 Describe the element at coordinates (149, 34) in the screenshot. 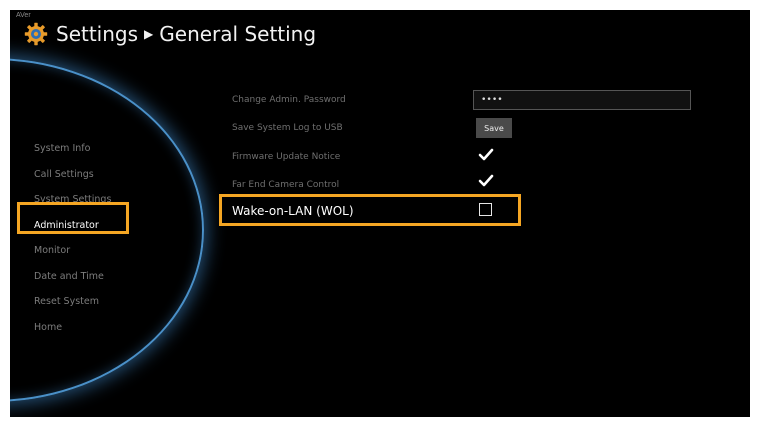

I see `breadcrumb-arrow-icon: ▶` at that location.